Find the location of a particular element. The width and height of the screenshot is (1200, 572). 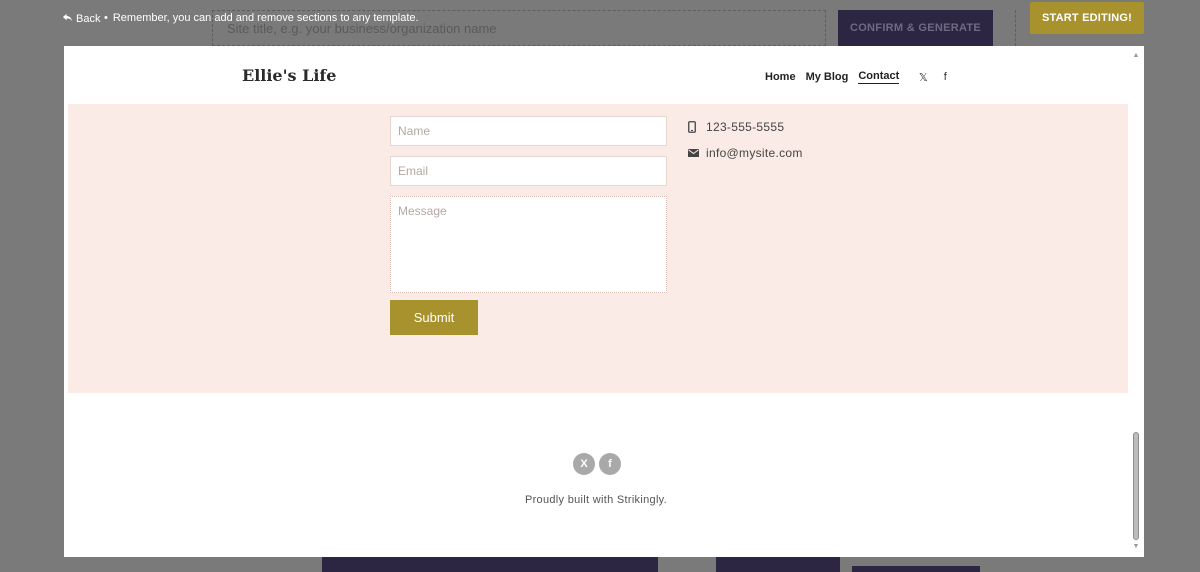

site-nav: Home My Blog Contact 𝕏 f is located at coordinates (859, 77).